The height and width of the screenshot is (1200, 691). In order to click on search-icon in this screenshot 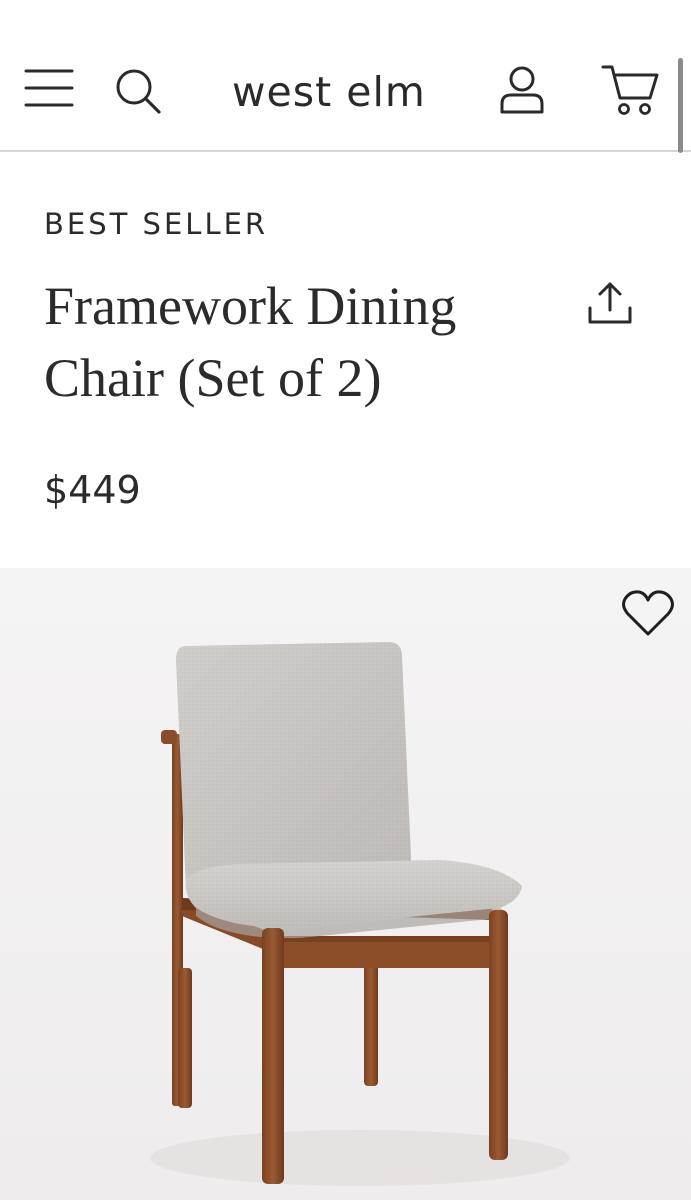, I will do `click(138, 91)`.